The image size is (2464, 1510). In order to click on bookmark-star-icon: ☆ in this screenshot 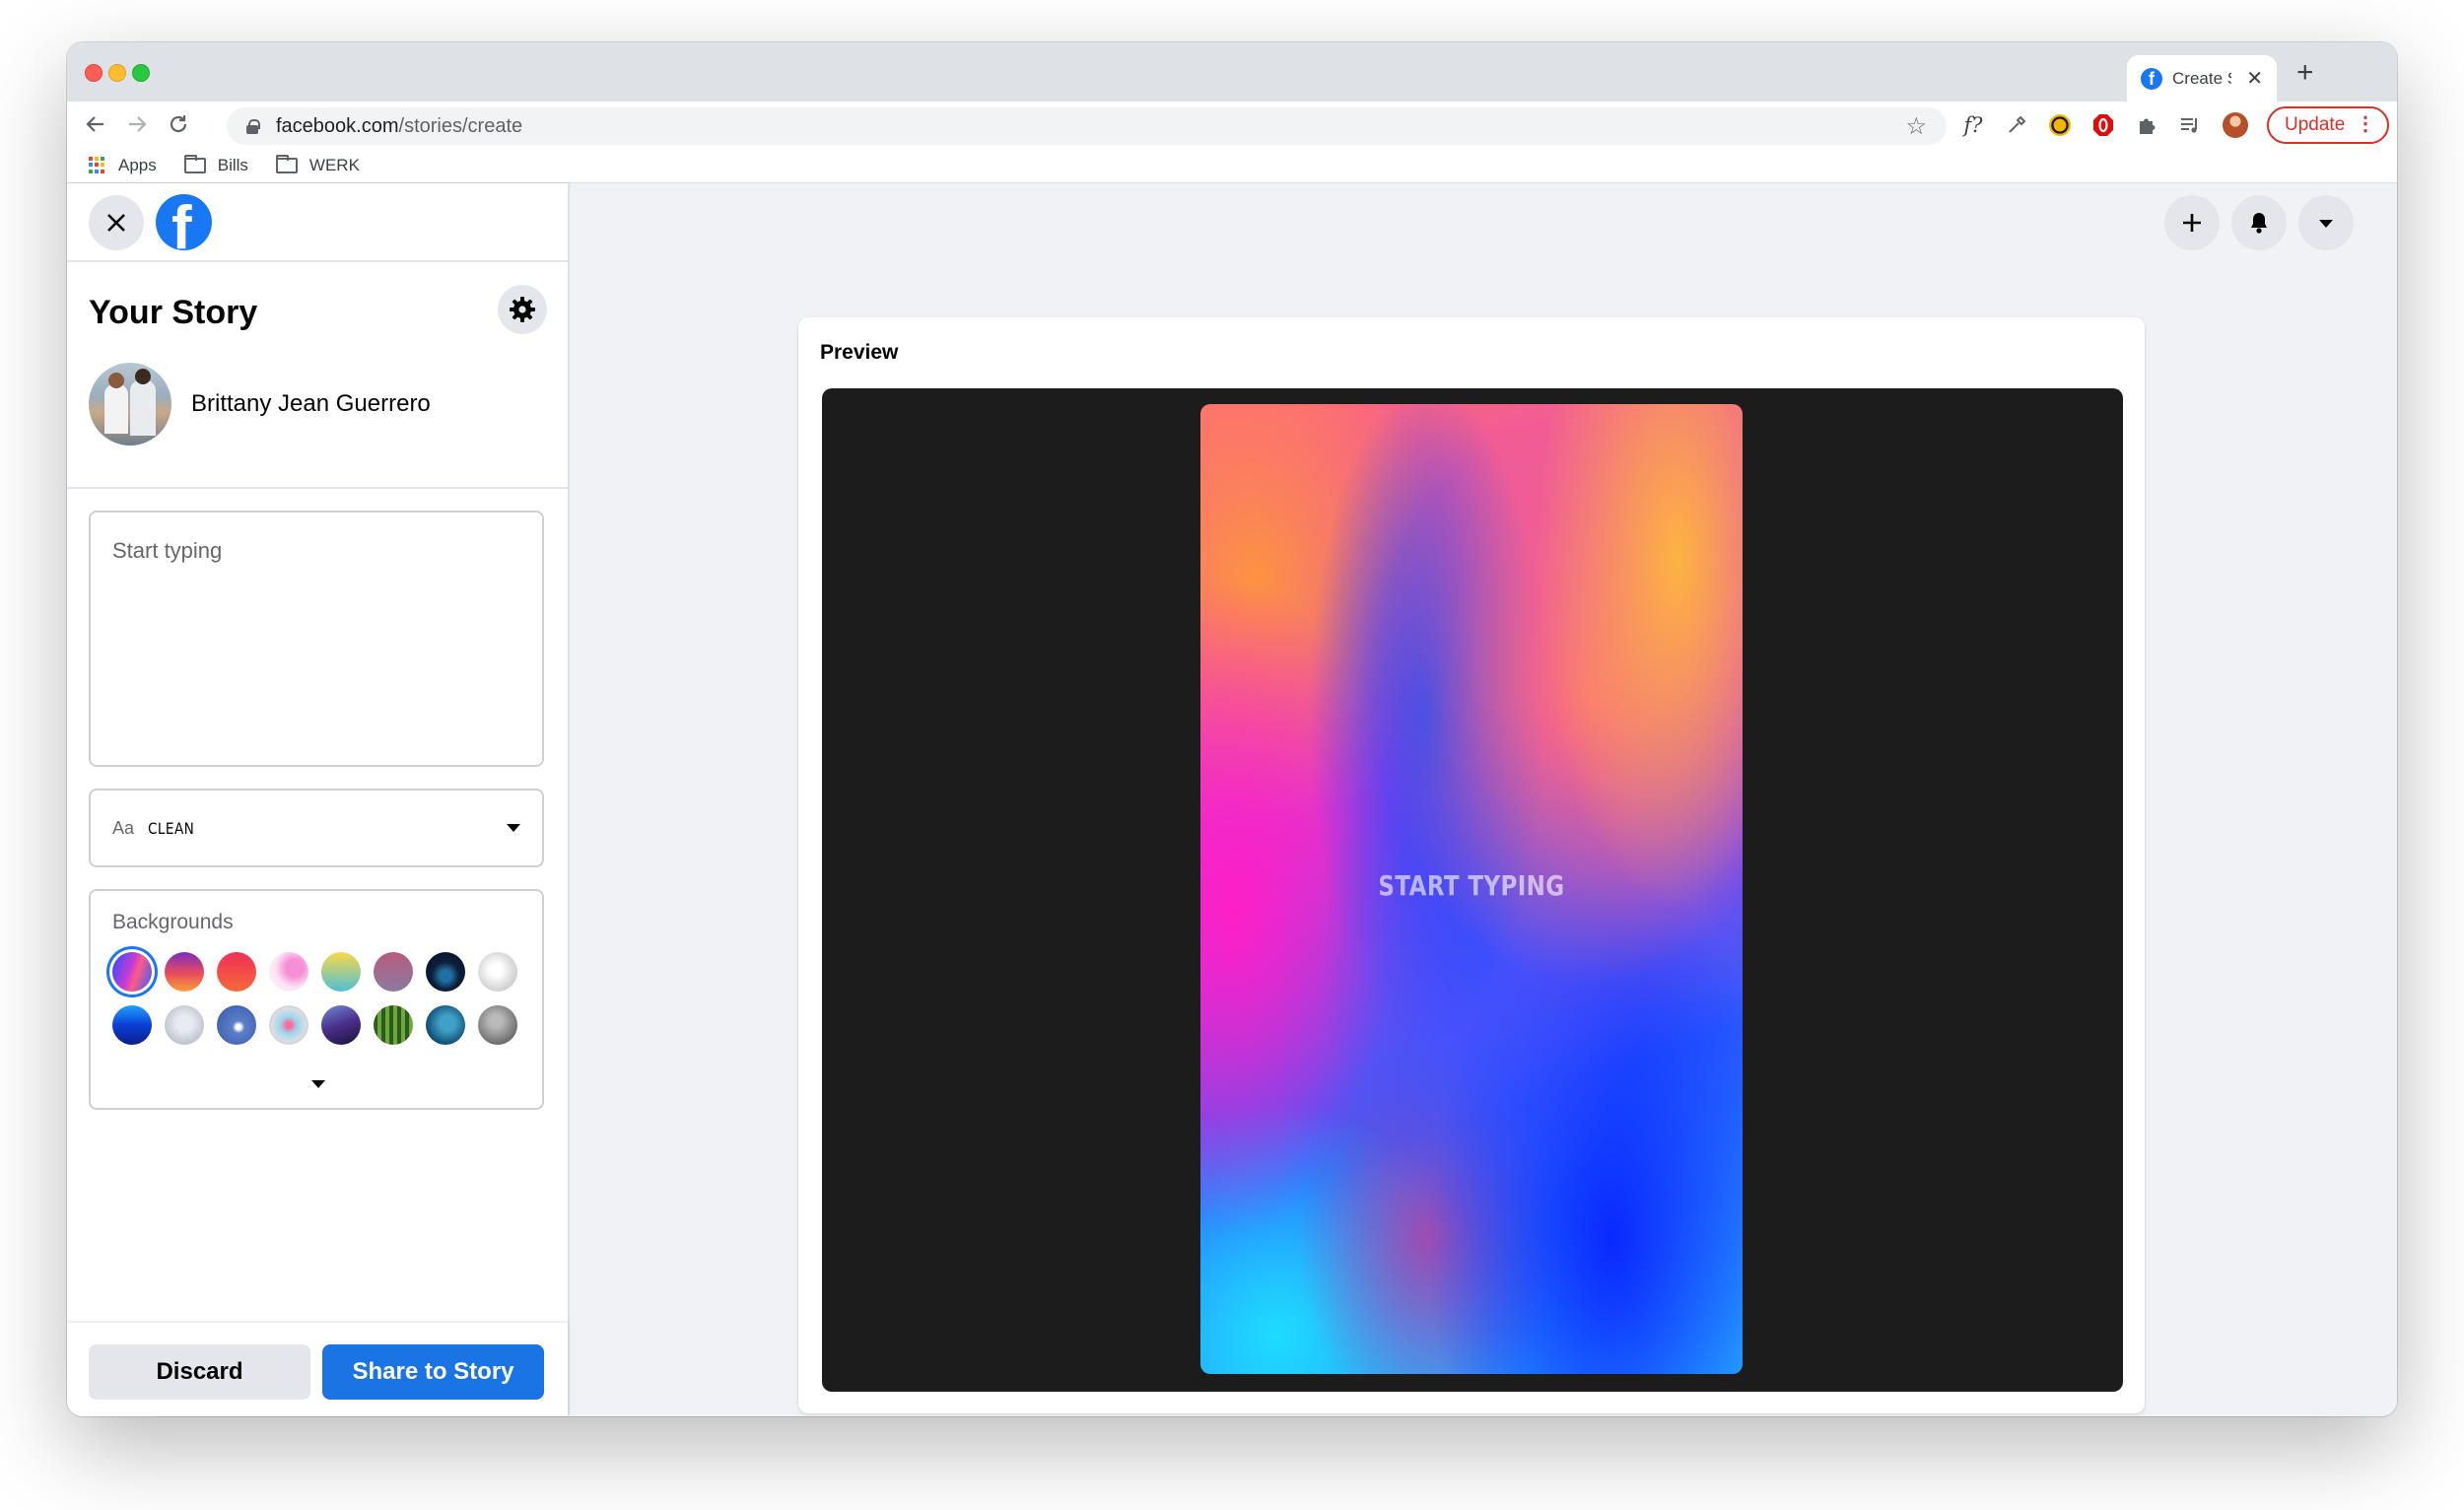, I will do `click(1916, 126)`.